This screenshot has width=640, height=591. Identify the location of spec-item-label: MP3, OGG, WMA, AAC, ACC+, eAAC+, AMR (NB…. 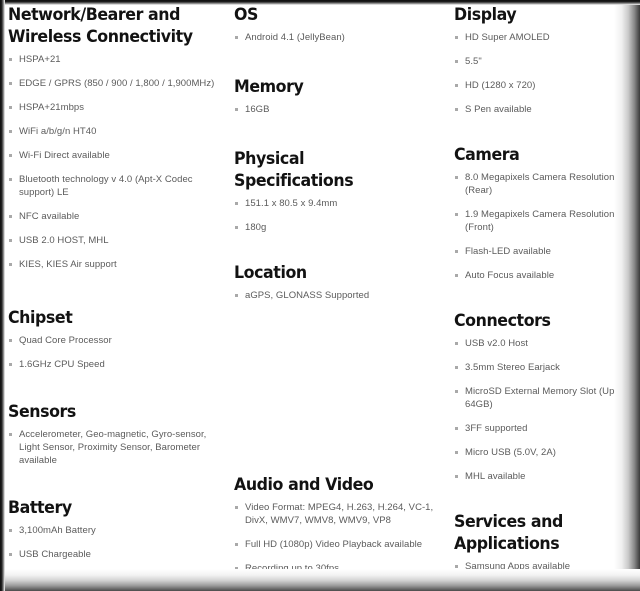
(340, 588).